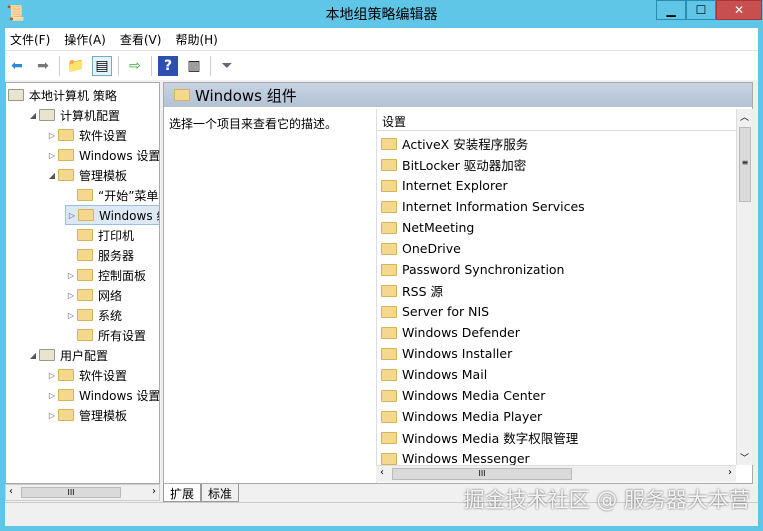 The image size is (763, 531). What do you see at coordinates (421, 248) in the screenshot?
I see `list-item: OneDrive` at bounding box center [421, 248].